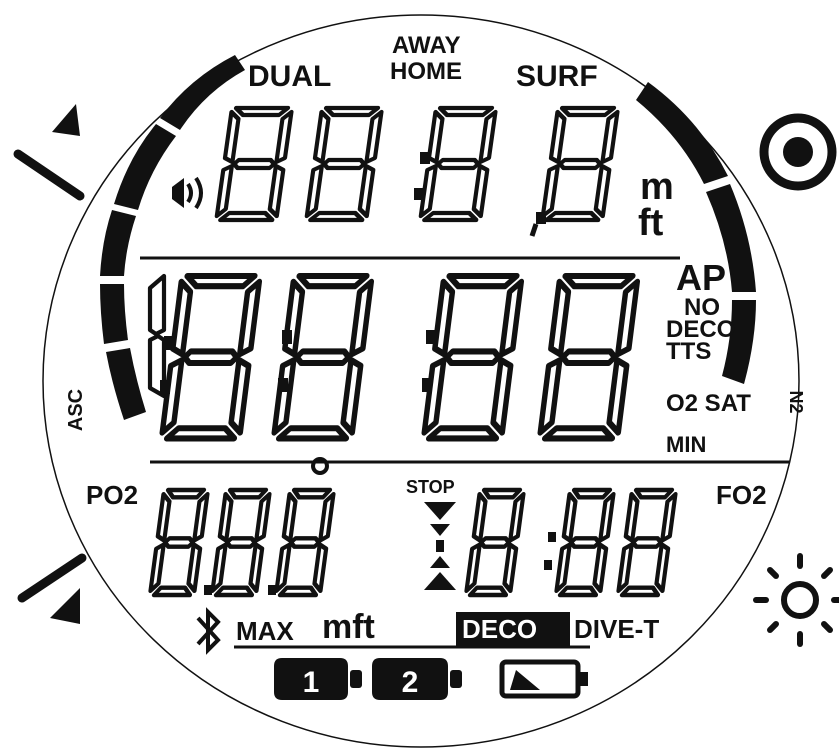 The width and height of the screenshot is (839, 749). What do you see at coordinates (417, 172) in the screenshot?
I see `depth-digits` at bounding box center [417, 172].